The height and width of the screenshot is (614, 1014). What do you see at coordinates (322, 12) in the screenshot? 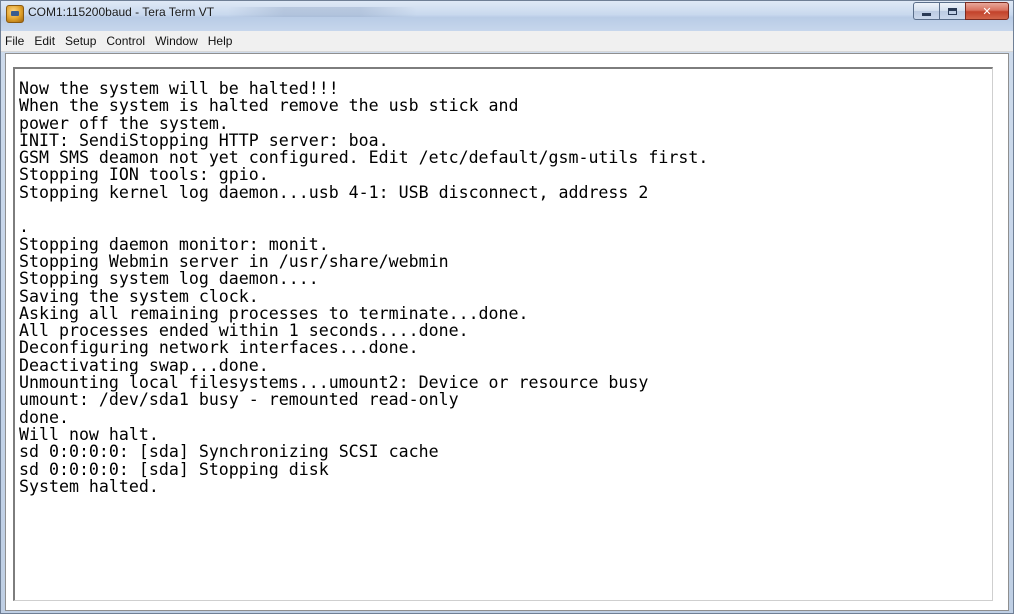
I see `blurred-title-region` at bounding box center [322, 12].